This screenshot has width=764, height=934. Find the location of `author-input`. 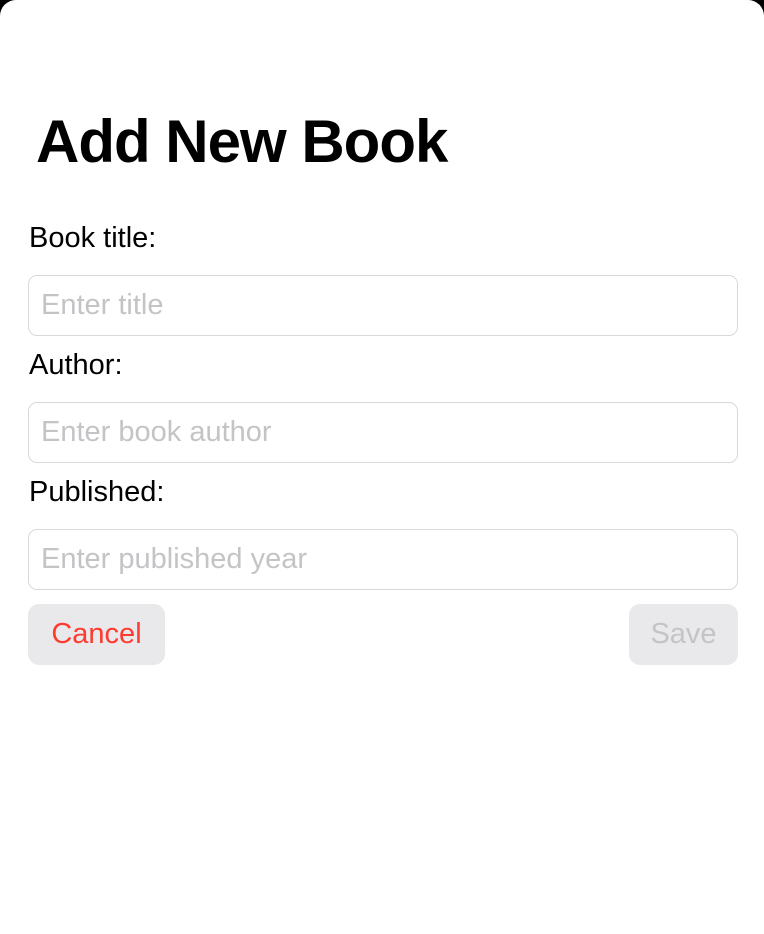

author-input is located at coordinates (383, 432).